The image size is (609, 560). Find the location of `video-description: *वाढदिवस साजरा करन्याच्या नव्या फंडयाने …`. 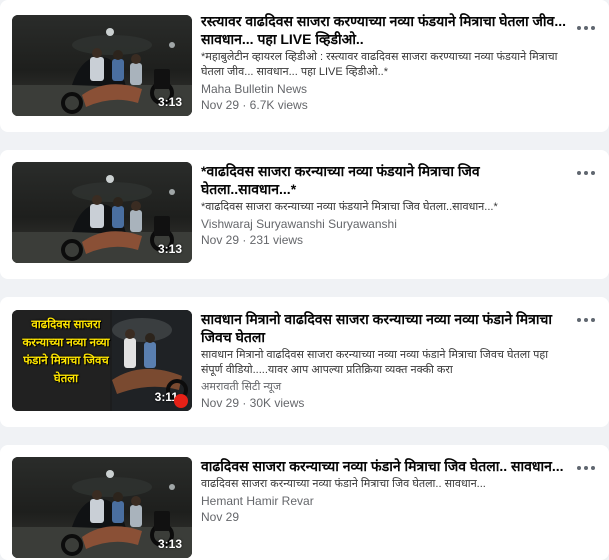

video-description: *वाढदिवस साजरा करन्याच्या नव्या फंडयाने … is located at coordinates (349, 207).